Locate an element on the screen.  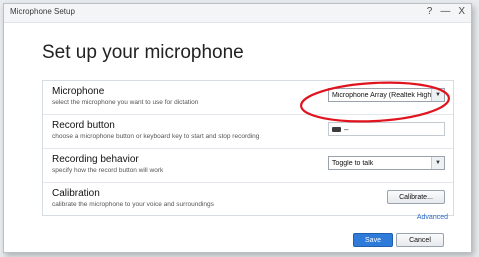
page-title: Set up your microphone is located at coordinates (143, 52).